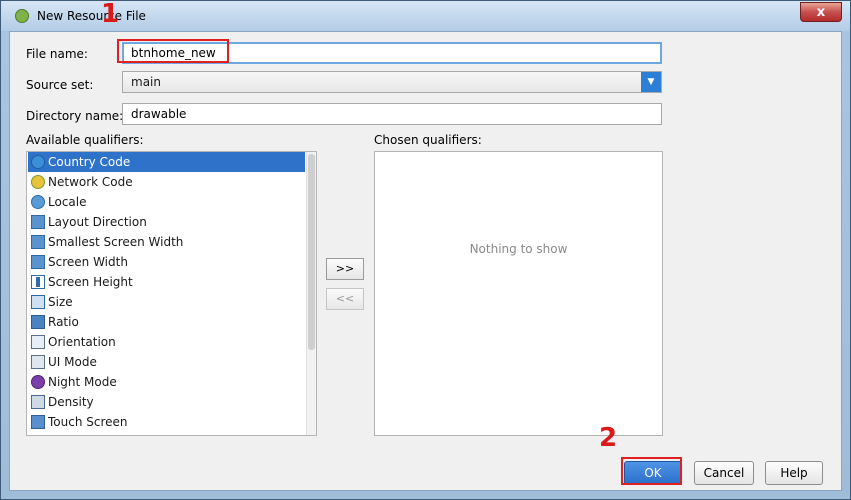 This screenshot has width=851, height=500. Describe the element at coordinates (88, 422) in the screenshot. I see `qualifier-label: Touch Screen` at that location.